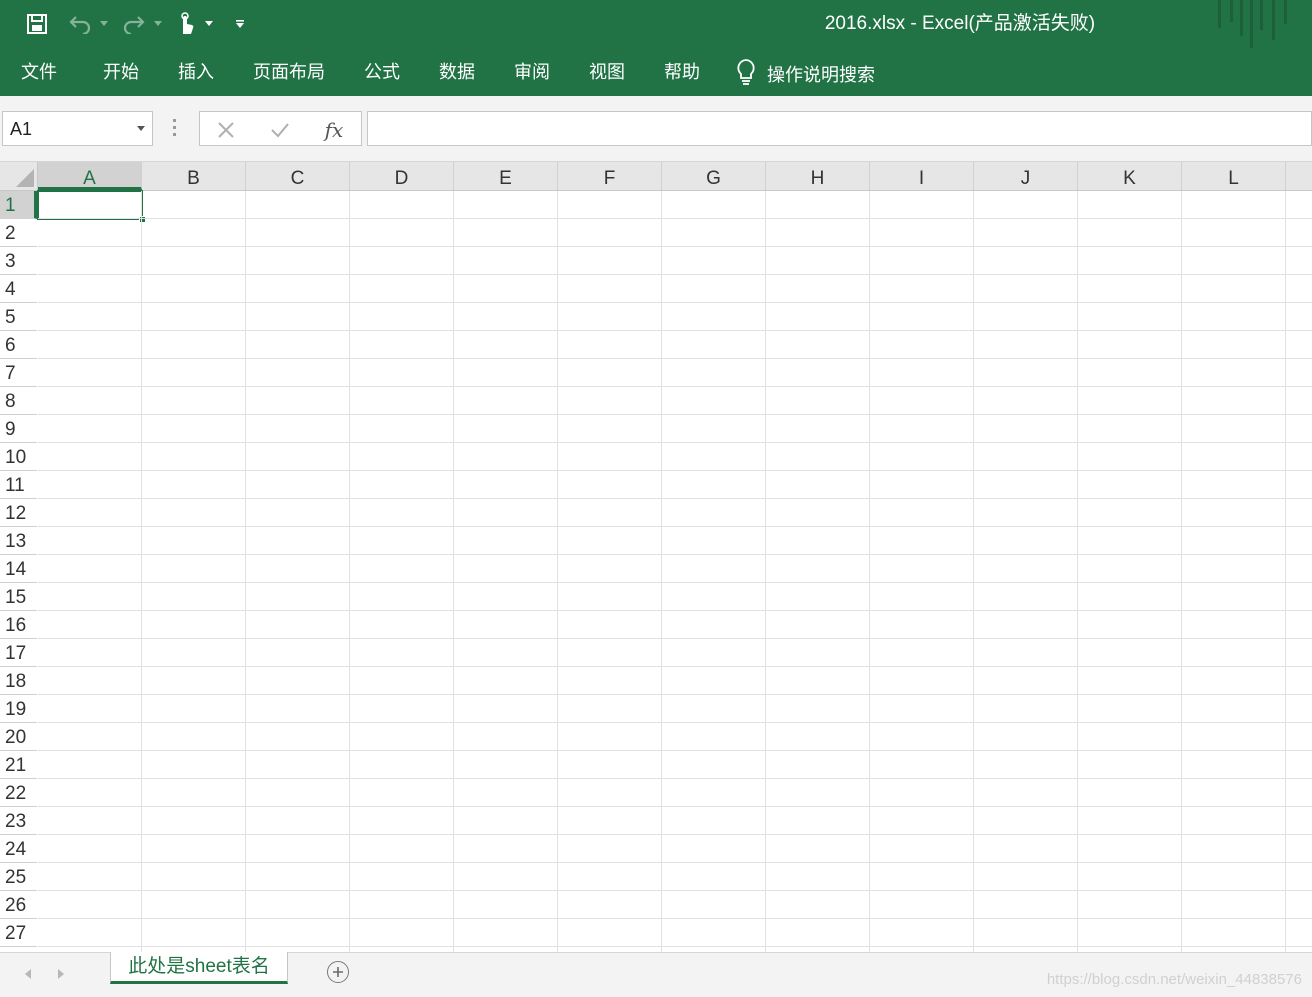  What do you see at coordinates (18, 933) in the screenshot?
I see `row-header-27: 27` at bounding box center [18, 933].